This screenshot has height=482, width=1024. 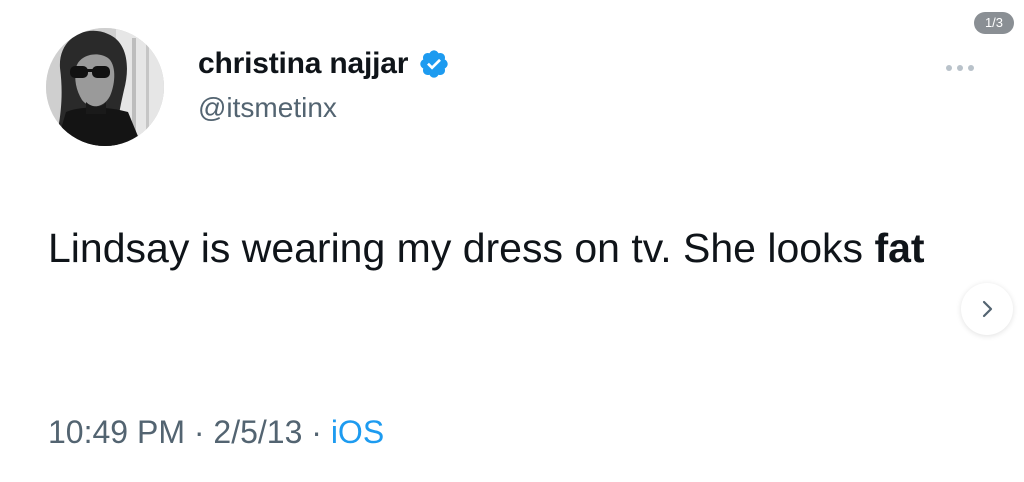 I want to click on avatar-photo, so click(x=105, y=87).